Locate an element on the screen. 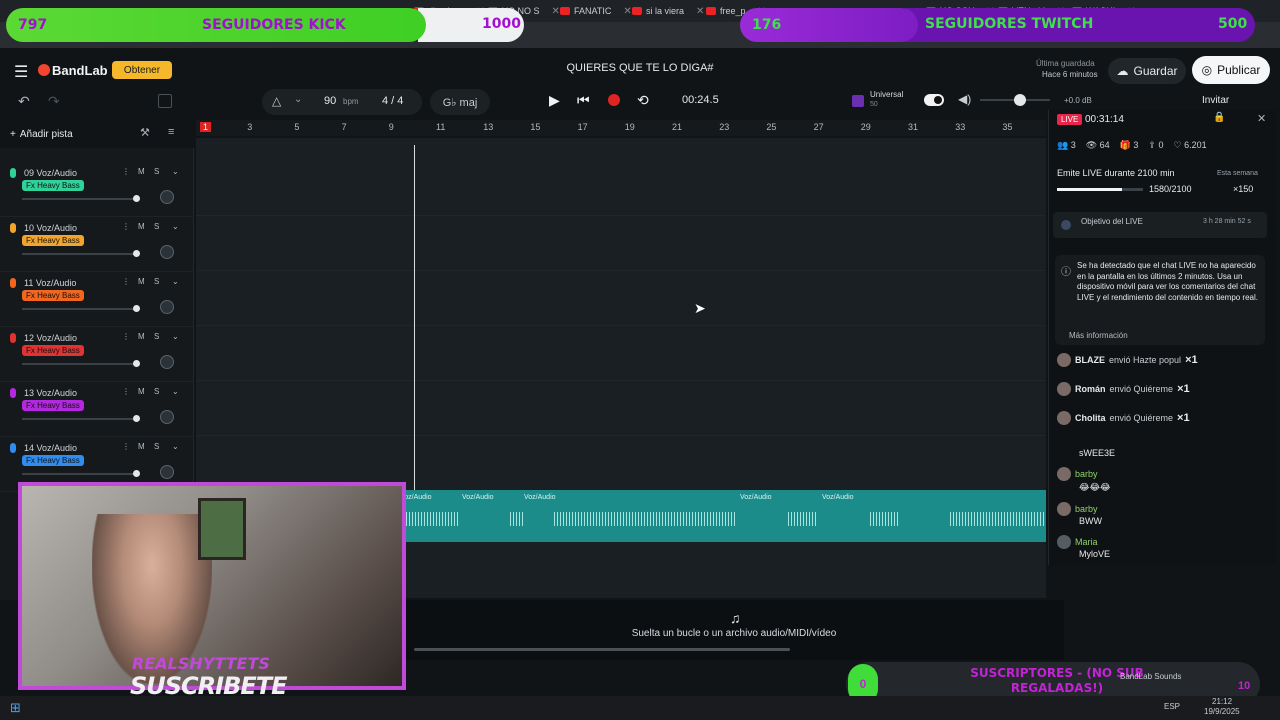 The height and width of the screenshot is (720, 1280). record-icon is located at coordinates (614, 100).